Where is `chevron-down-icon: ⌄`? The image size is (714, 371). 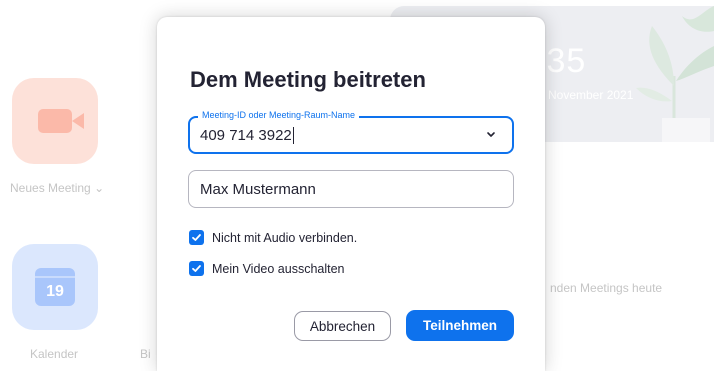 chevron-down-icon: ⌄ is located at coordinates (99, 188).